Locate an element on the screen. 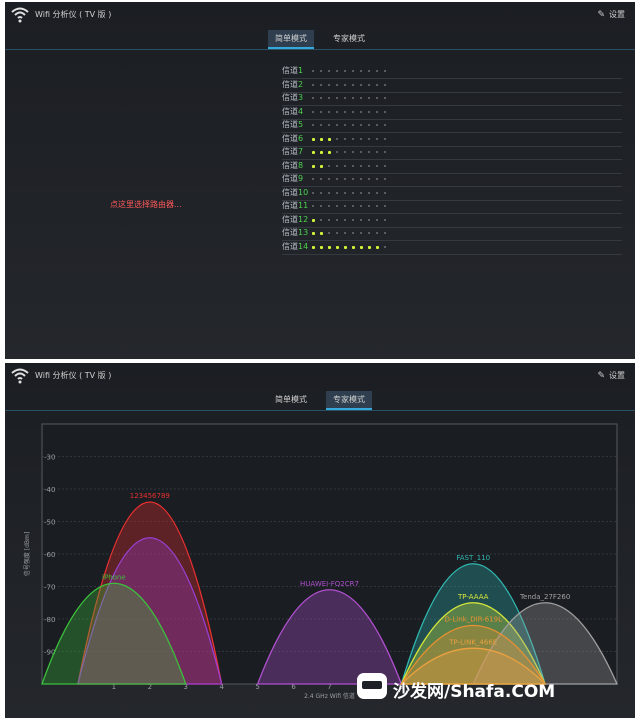 The width and height of the screenshot is (640, 722). tab-simple-mode: 简单模式 is located at coordinates (291, 39).